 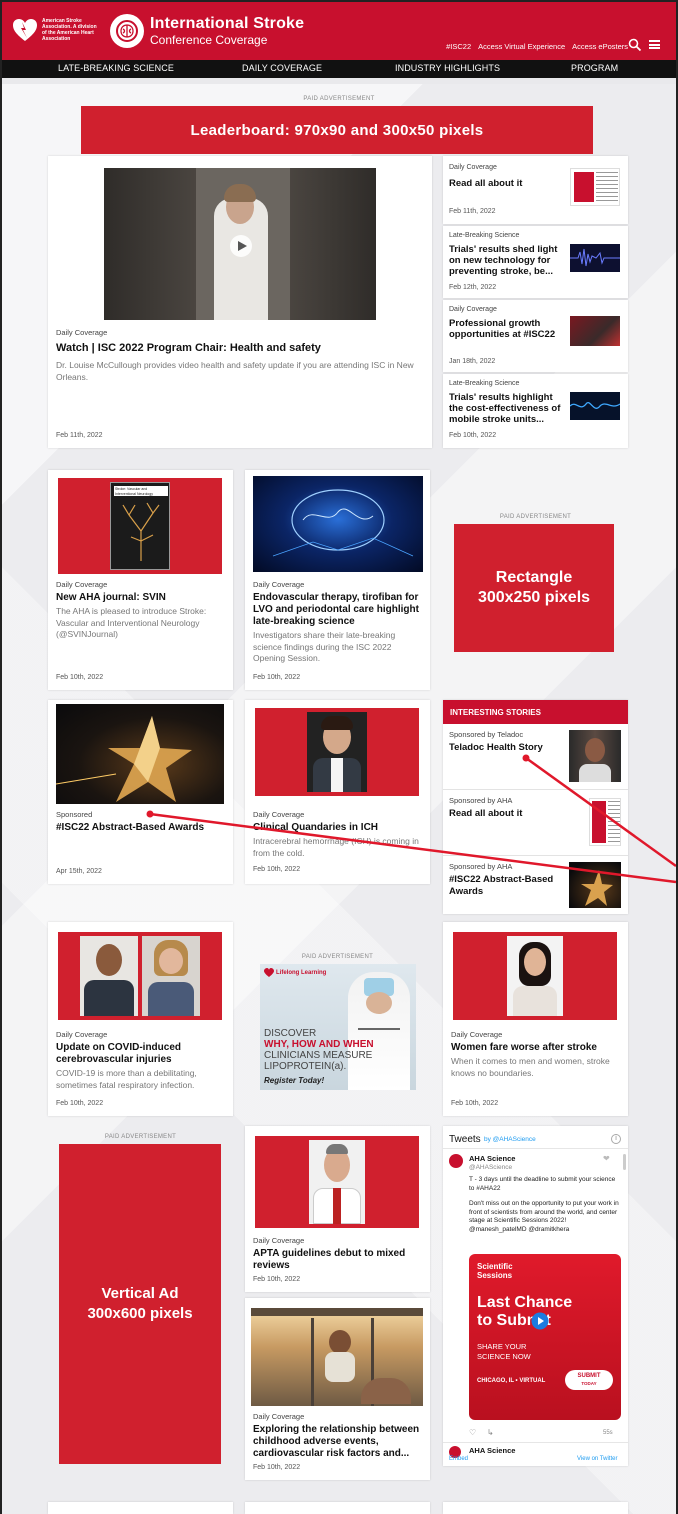 What do you see at coordinates (534, 588) in the screenshot?
I see `rectangle-ad: Rectangle 300x250 pixels` at bounding box center [534, 588].